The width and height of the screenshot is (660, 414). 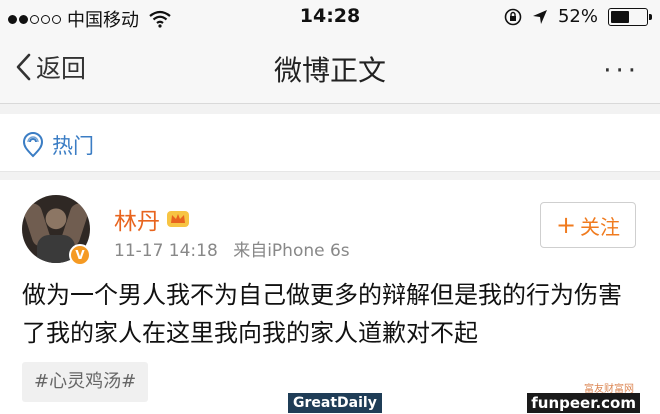 I want to click on crown-icon, so click(x=178, y=219).